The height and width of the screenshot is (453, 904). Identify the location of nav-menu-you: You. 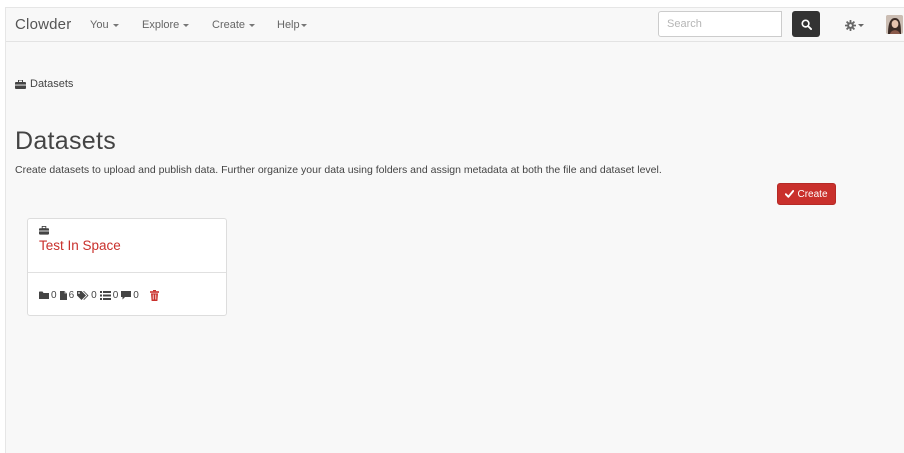
(104, 25).